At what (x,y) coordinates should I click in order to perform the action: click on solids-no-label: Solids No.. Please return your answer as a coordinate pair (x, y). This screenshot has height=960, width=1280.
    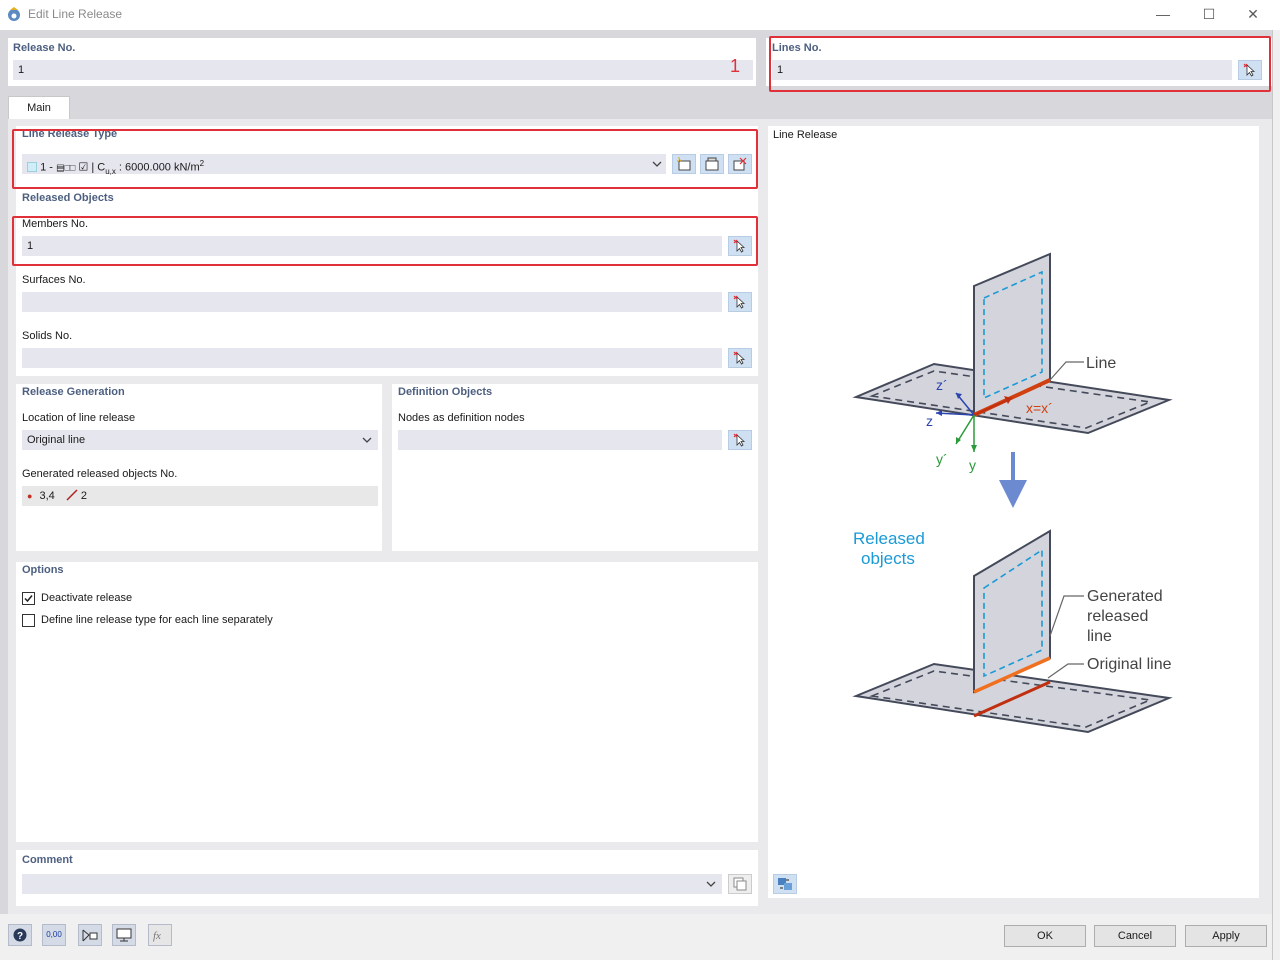
    Looking at the image, I should click on (47, 336).